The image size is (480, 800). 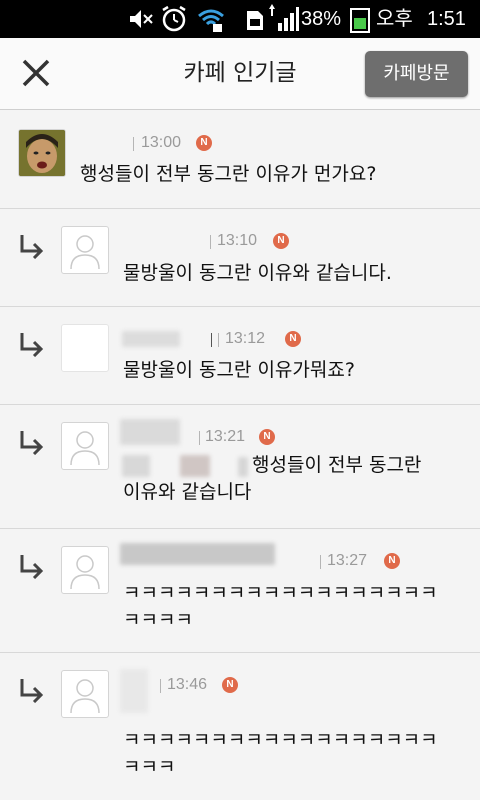 I want to click on post-time: 13:21, so click(x=225, y=436).